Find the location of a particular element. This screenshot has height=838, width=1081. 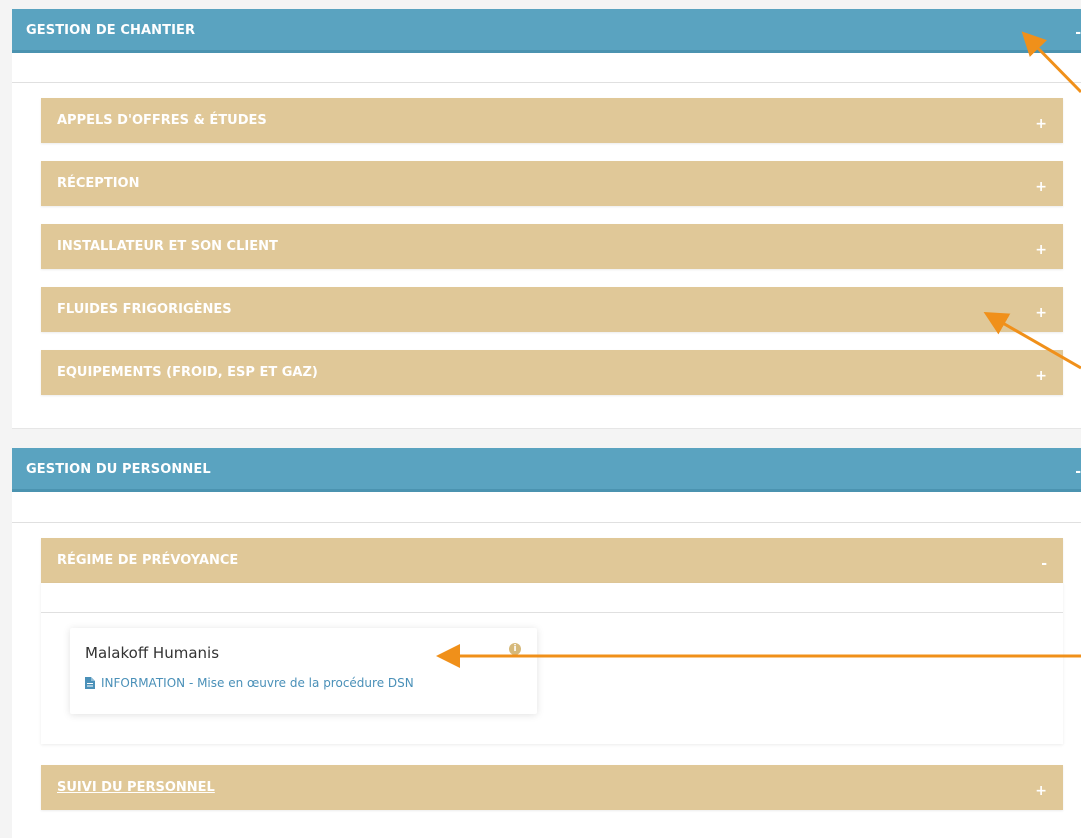

accordion-equipements: EQUIPEMENTS (FROID, ESP ET GAZ) + is located at coordinates (552, 372).